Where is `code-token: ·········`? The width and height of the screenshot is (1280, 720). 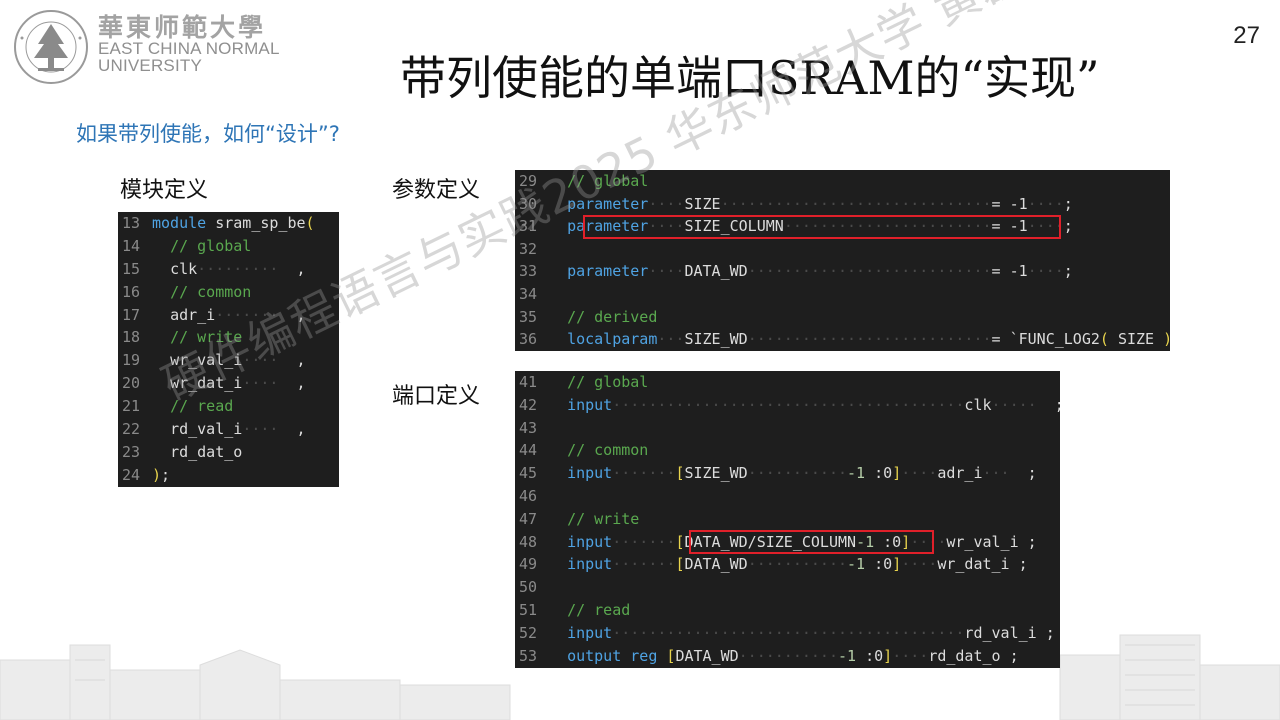 code-token: ········· is located at coordinates (238, 268).